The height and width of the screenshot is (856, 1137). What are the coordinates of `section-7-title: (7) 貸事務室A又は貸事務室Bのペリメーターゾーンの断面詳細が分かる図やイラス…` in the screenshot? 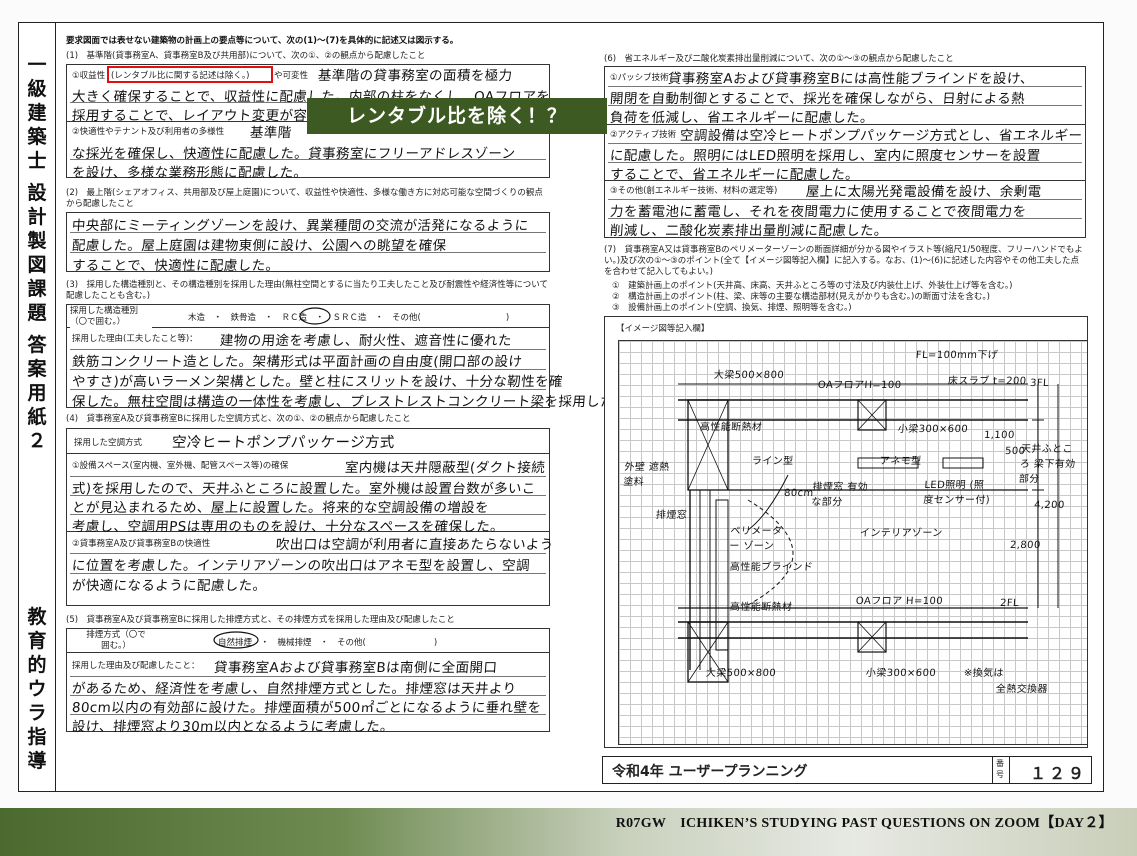 It's located at (843, 261).